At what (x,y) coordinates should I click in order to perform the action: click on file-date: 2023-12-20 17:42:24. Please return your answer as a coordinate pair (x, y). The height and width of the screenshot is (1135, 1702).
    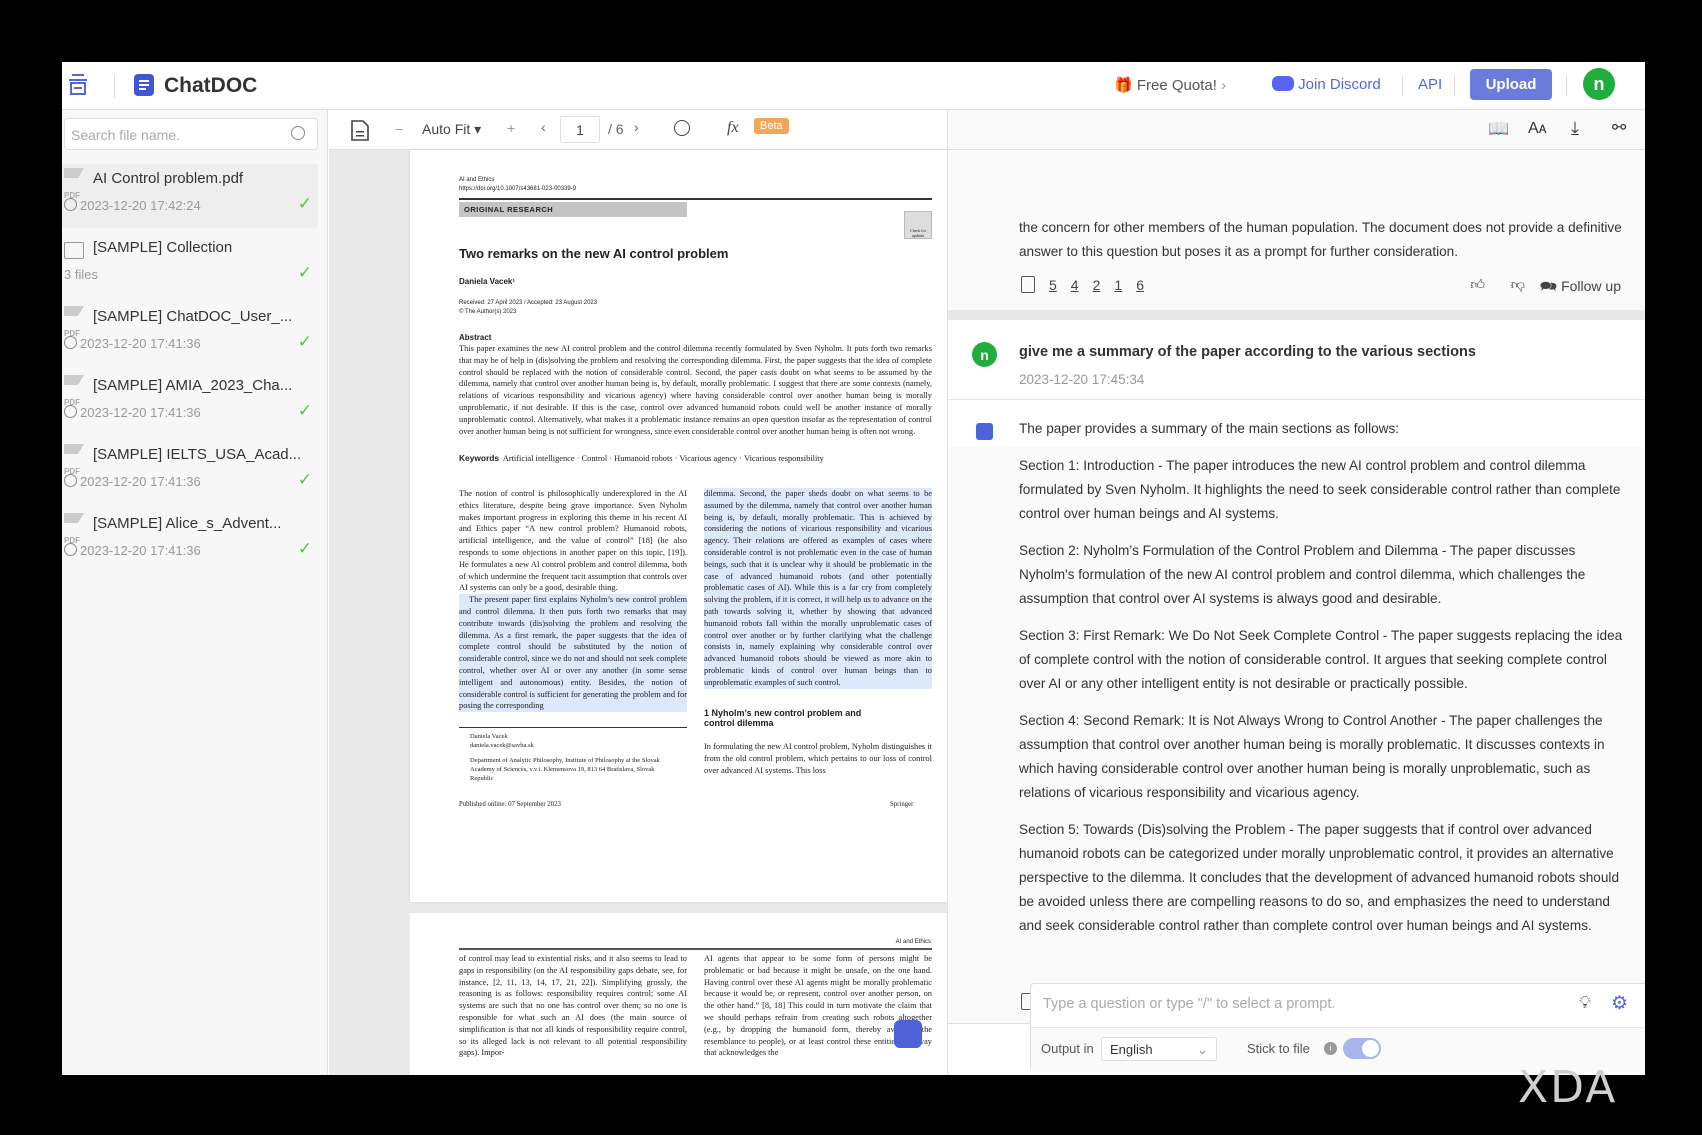
    Looking at the image, I should click on (140, 205).